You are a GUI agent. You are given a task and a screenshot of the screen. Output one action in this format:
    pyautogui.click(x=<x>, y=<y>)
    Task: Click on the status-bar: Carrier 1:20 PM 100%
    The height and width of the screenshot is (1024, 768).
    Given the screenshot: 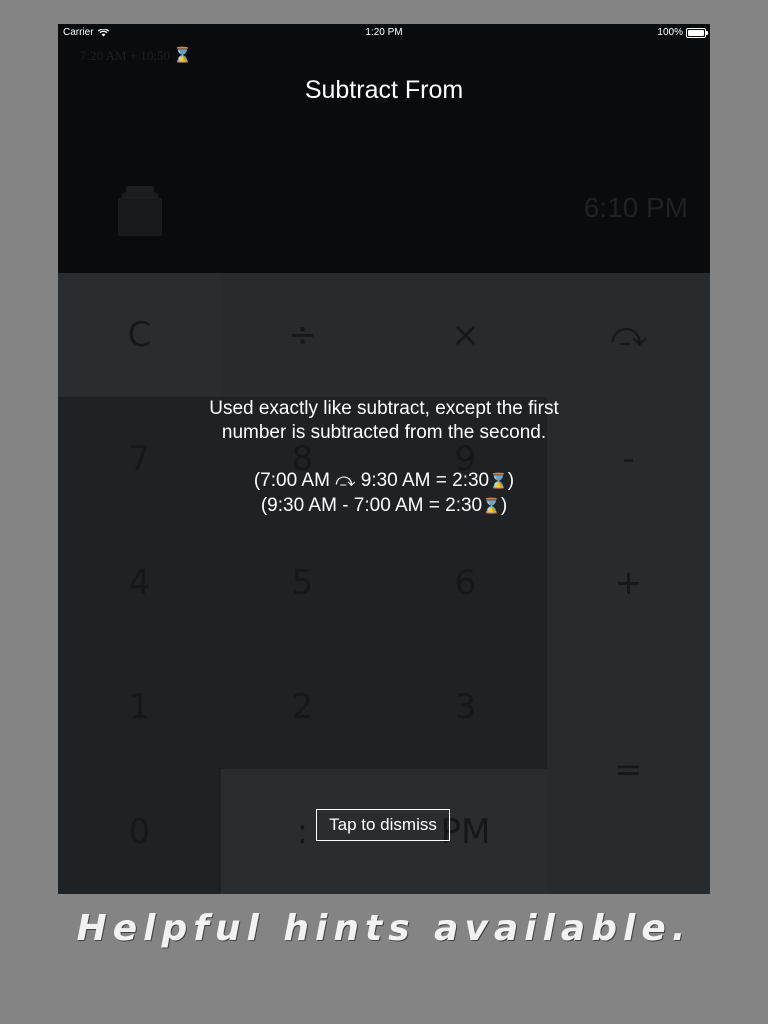 What is the action you would take?
    pyautogui.click(x=384, y=33)
    